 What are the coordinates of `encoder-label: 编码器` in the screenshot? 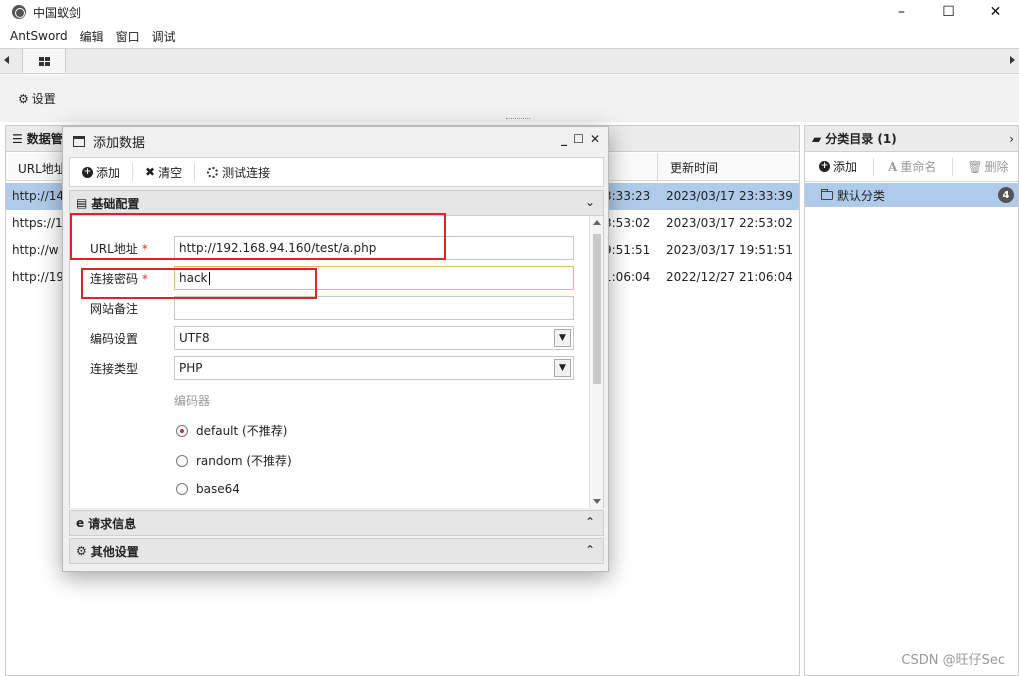 It's located at (192, 401).